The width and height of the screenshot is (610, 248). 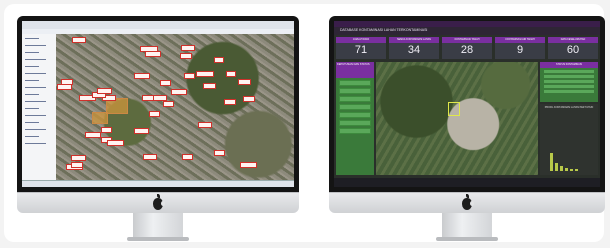 I want to click on stat-value: 60, so click(x=573, y=50).